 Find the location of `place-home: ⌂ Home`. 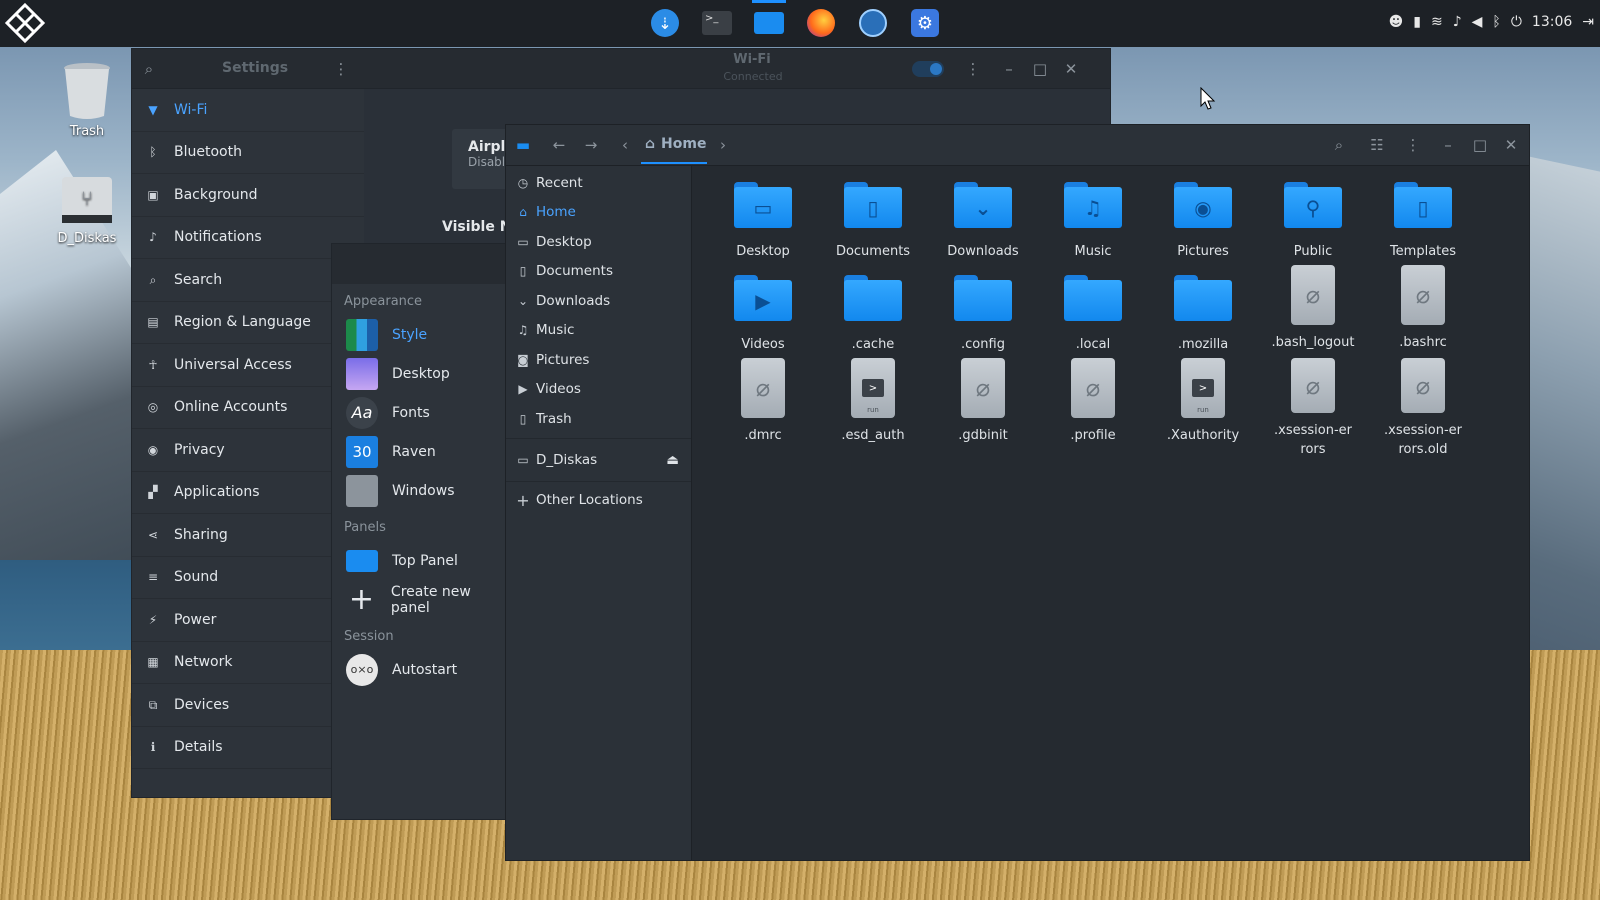

place-home: ⌂ Home is located at coordinates (598, 213).